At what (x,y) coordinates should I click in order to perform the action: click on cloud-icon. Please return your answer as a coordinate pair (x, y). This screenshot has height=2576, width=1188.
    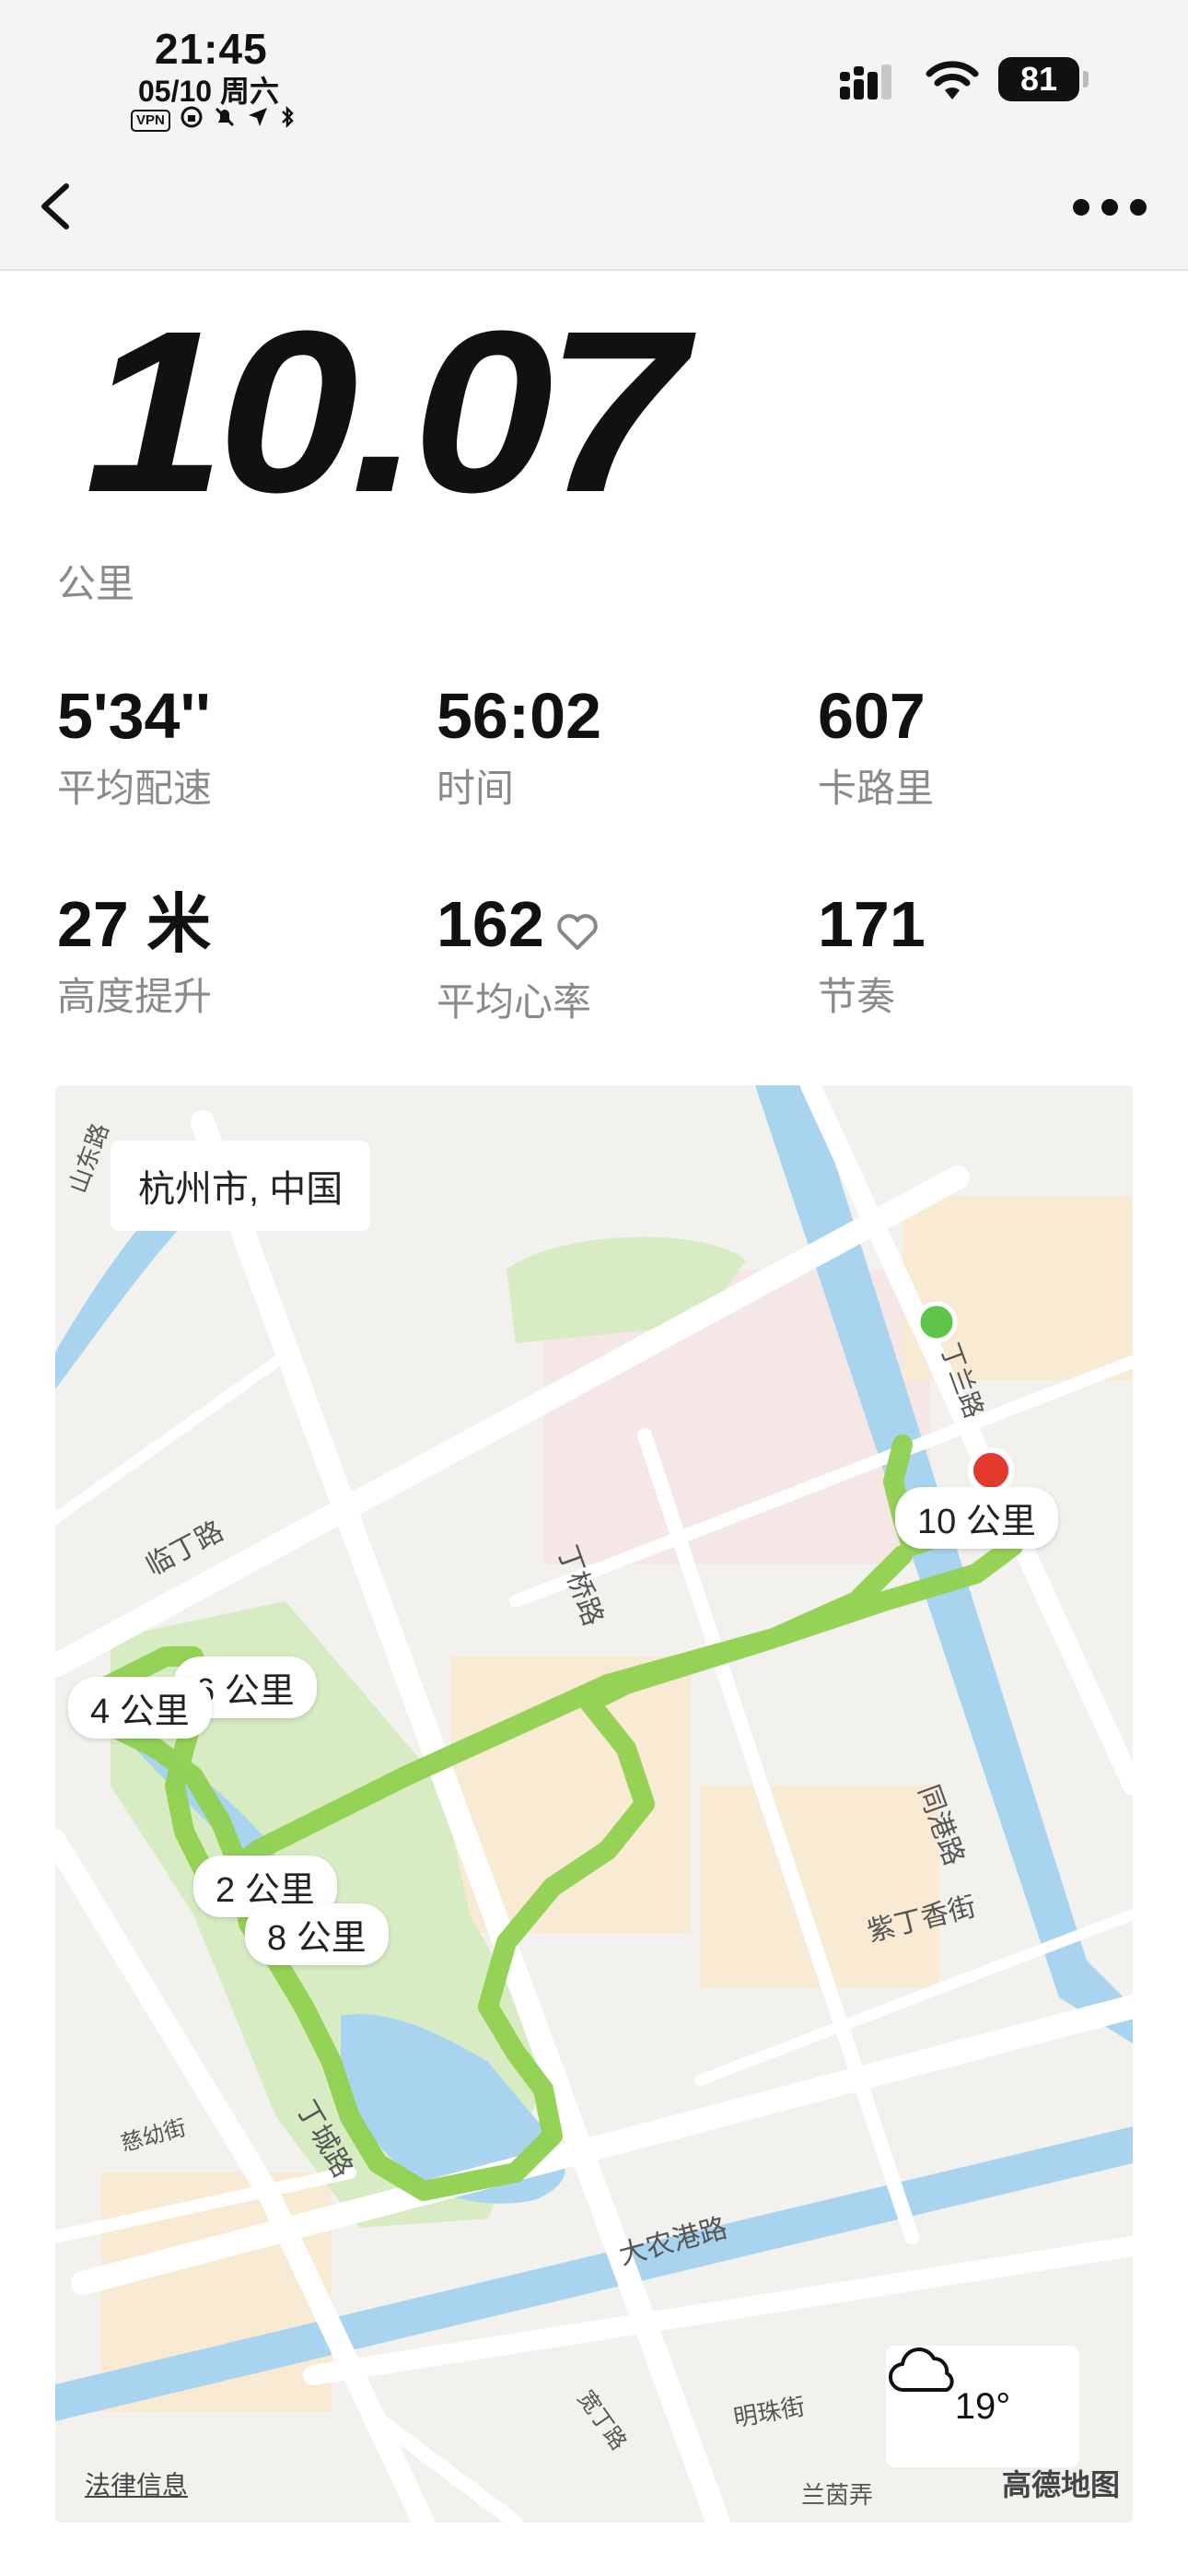
    Looking at the image, I should click on (921, 2370).